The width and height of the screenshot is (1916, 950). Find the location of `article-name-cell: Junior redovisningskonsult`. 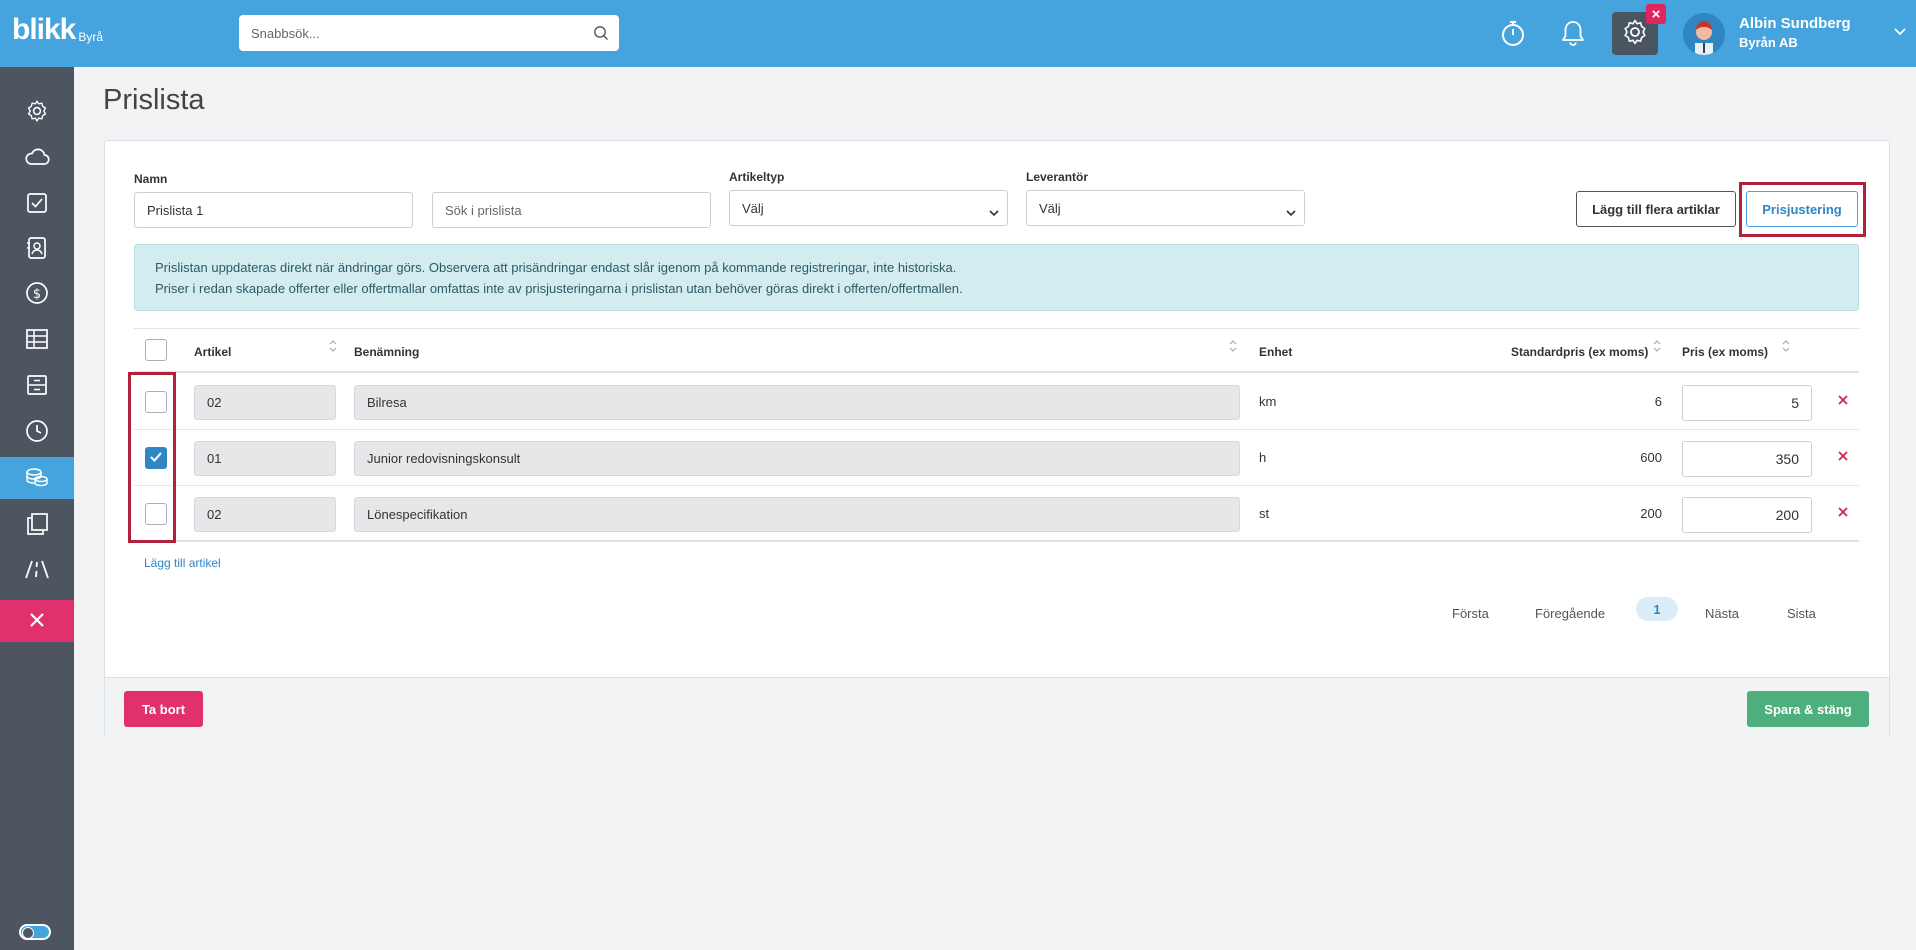

article-name-cell: Junior redovisningskonsult is located at coordinates (797, 458).